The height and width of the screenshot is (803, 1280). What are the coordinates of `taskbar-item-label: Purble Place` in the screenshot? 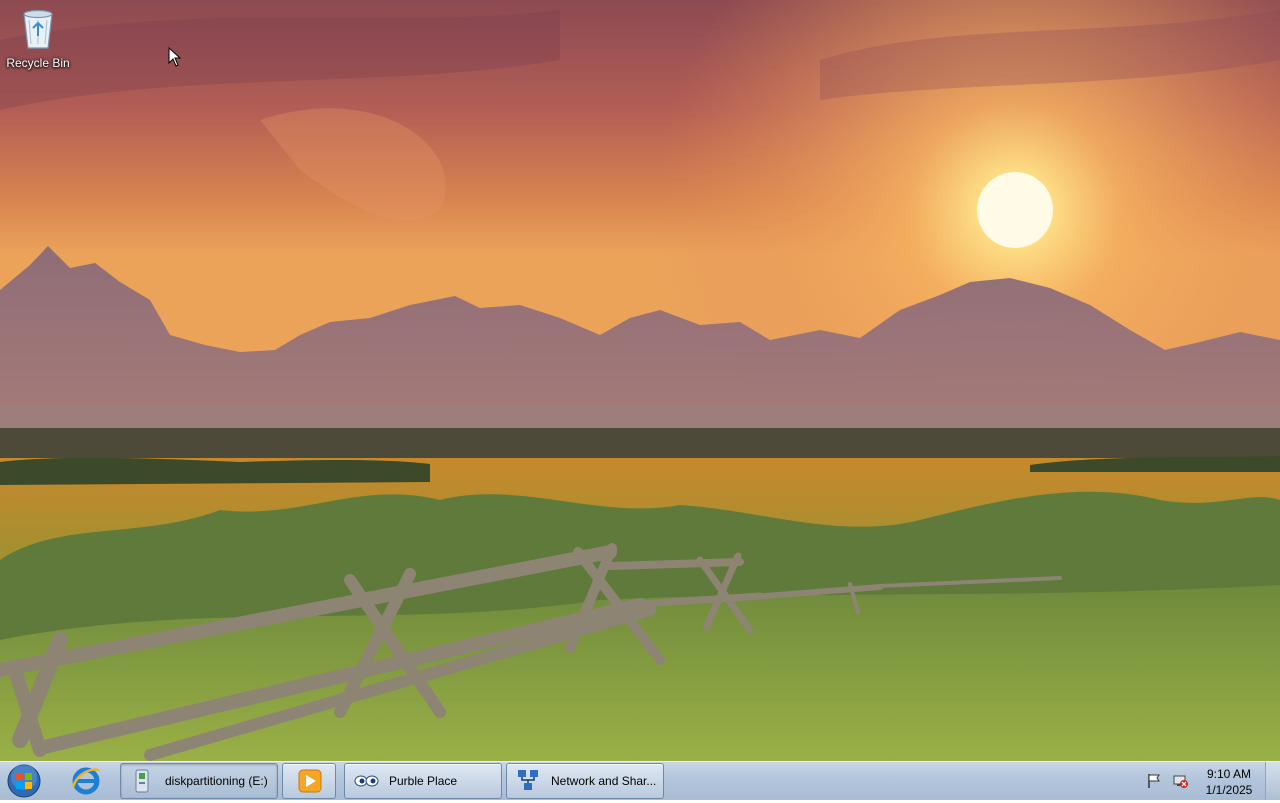 It's located at (423, 781).